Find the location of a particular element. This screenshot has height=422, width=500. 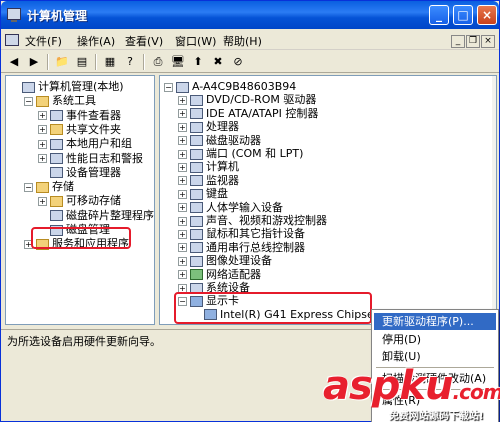

device-tree-item: + 网络适配器 is located at coordinates (219, 275).